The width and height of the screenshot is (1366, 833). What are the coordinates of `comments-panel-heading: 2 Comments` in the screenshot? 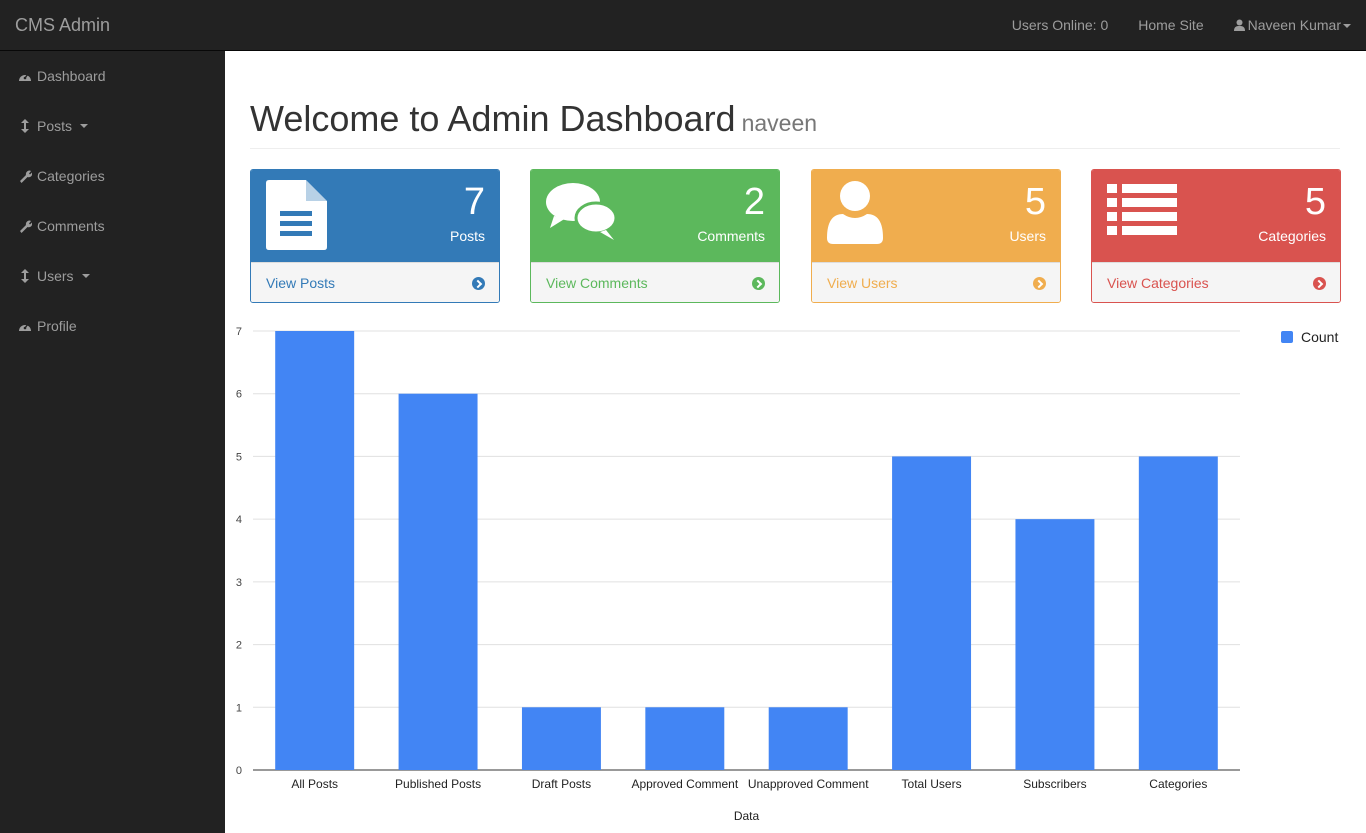 It's located at (655, 216).